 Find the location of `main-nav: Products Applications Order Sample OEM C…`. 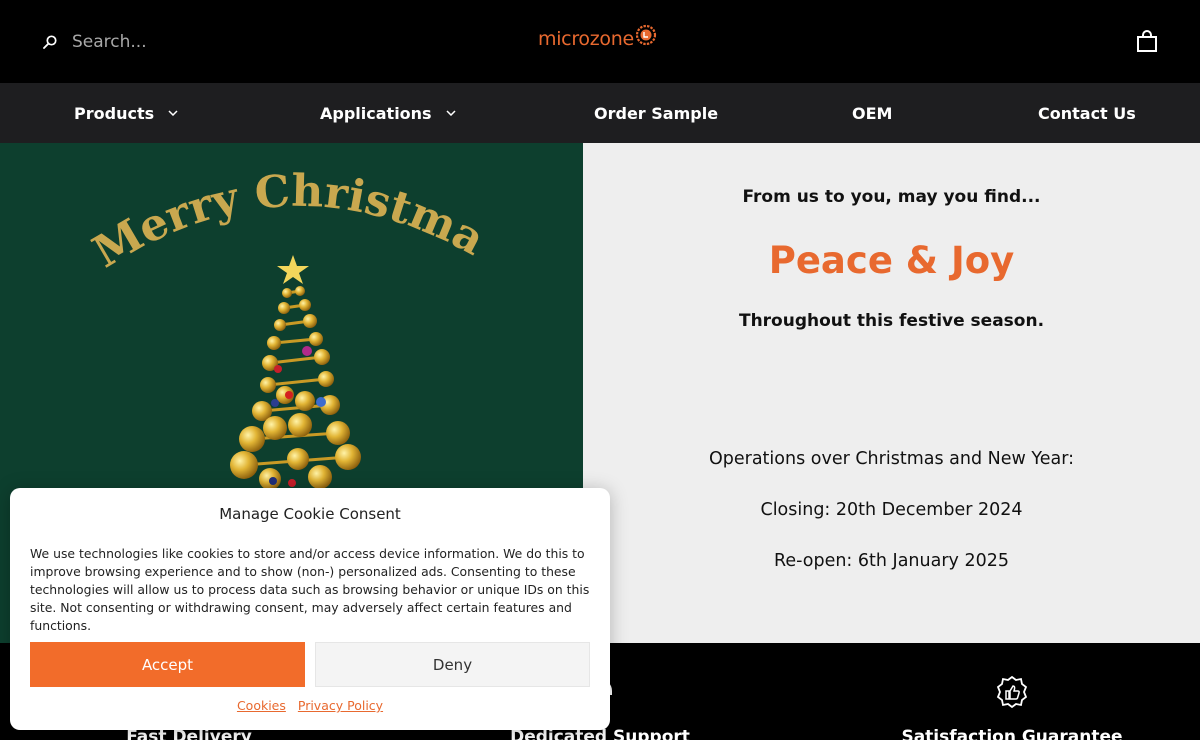

main-nav: Products Applications Order Sample OEM C… is located at coordinates (600, 113).